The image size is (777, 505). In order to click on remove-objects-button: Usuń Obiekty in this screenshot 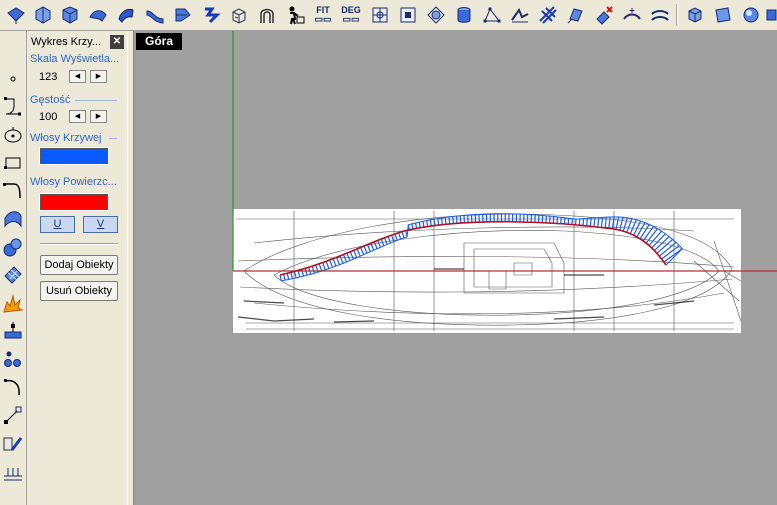, I will do `click(79, 291)`.